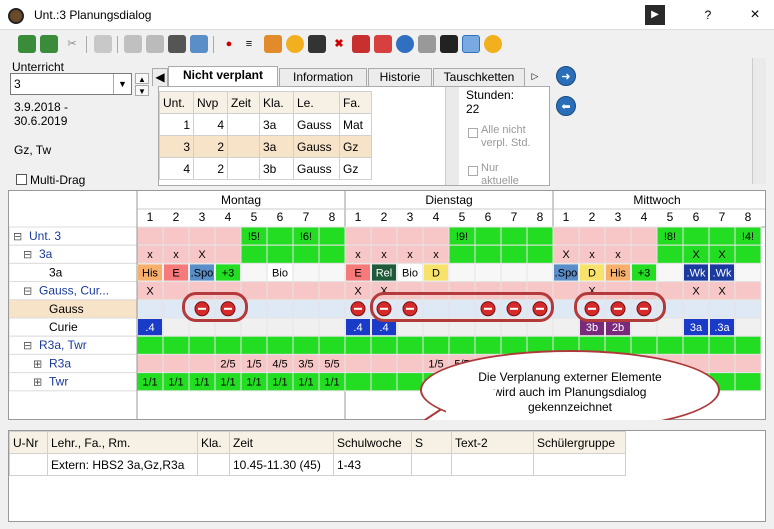  I want to click on col-nvp: Nvp, so click(210, 102).